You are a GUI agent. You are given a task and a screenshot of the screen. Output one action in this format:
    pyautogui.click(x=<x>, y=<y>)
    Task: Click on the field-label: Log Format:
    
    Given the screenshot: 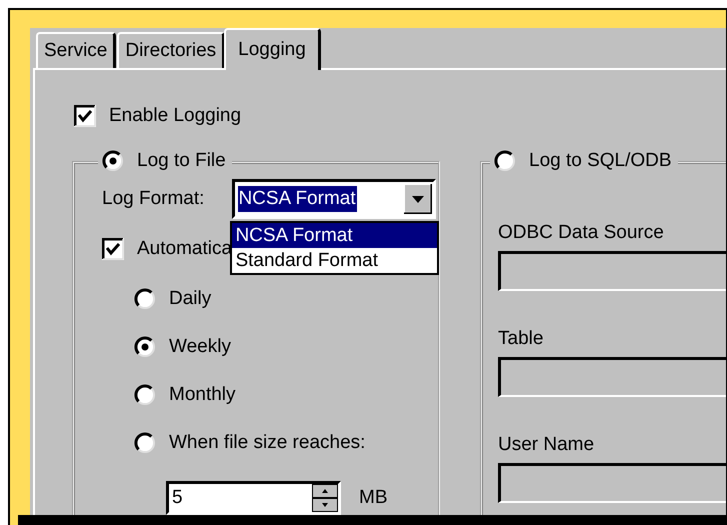 What is the action you would take?
    pyautogui.click(x=153, y=199)
    